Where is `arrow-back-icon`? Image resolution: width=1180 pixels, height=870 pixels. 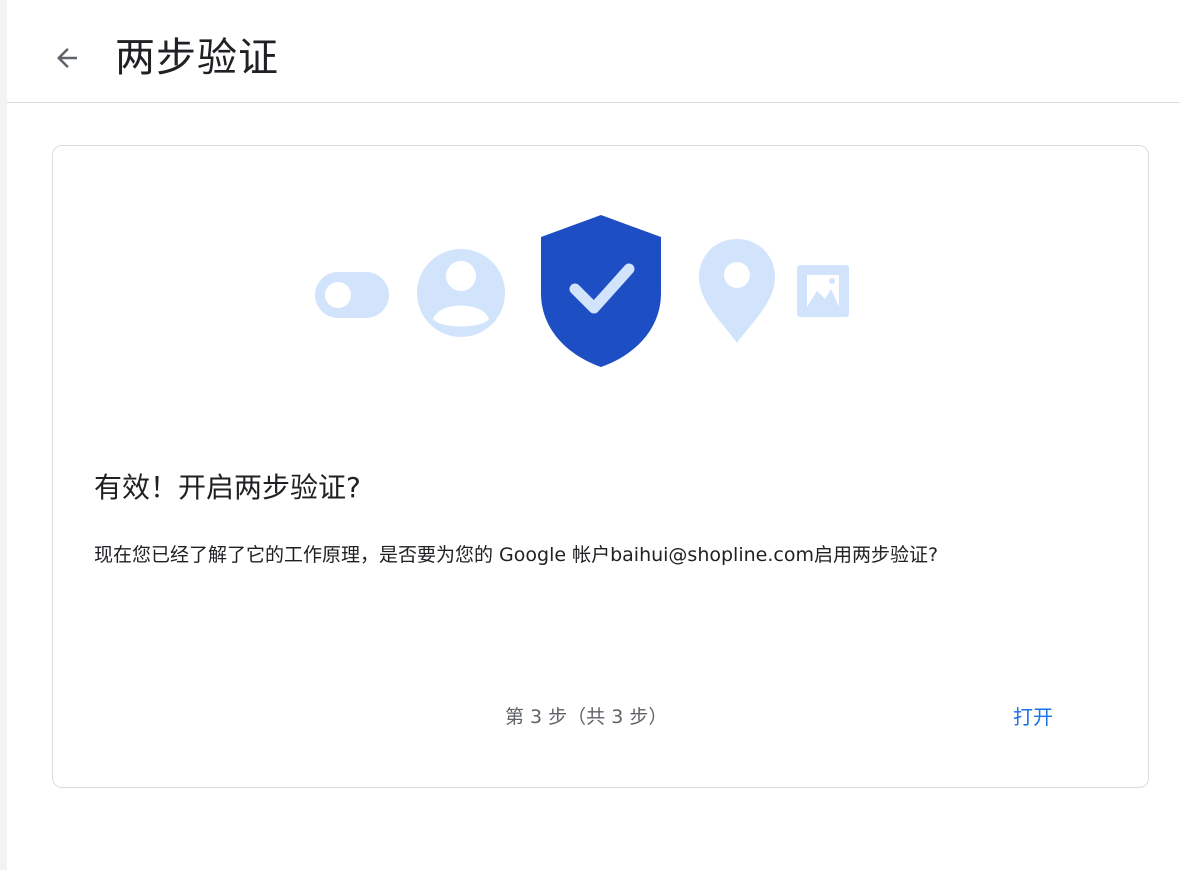
arrow-back-icon is located at coordinates (67, 58).